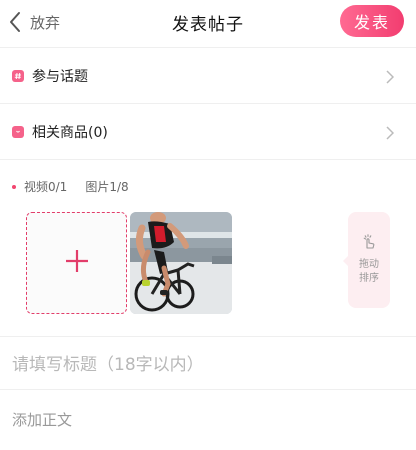 The height and width of the screenshot is (450, 416). What do you see at coordinates (208, 419) in the screenshot?
I see `body-input: 添加正文` at bounding box center [208, 419].